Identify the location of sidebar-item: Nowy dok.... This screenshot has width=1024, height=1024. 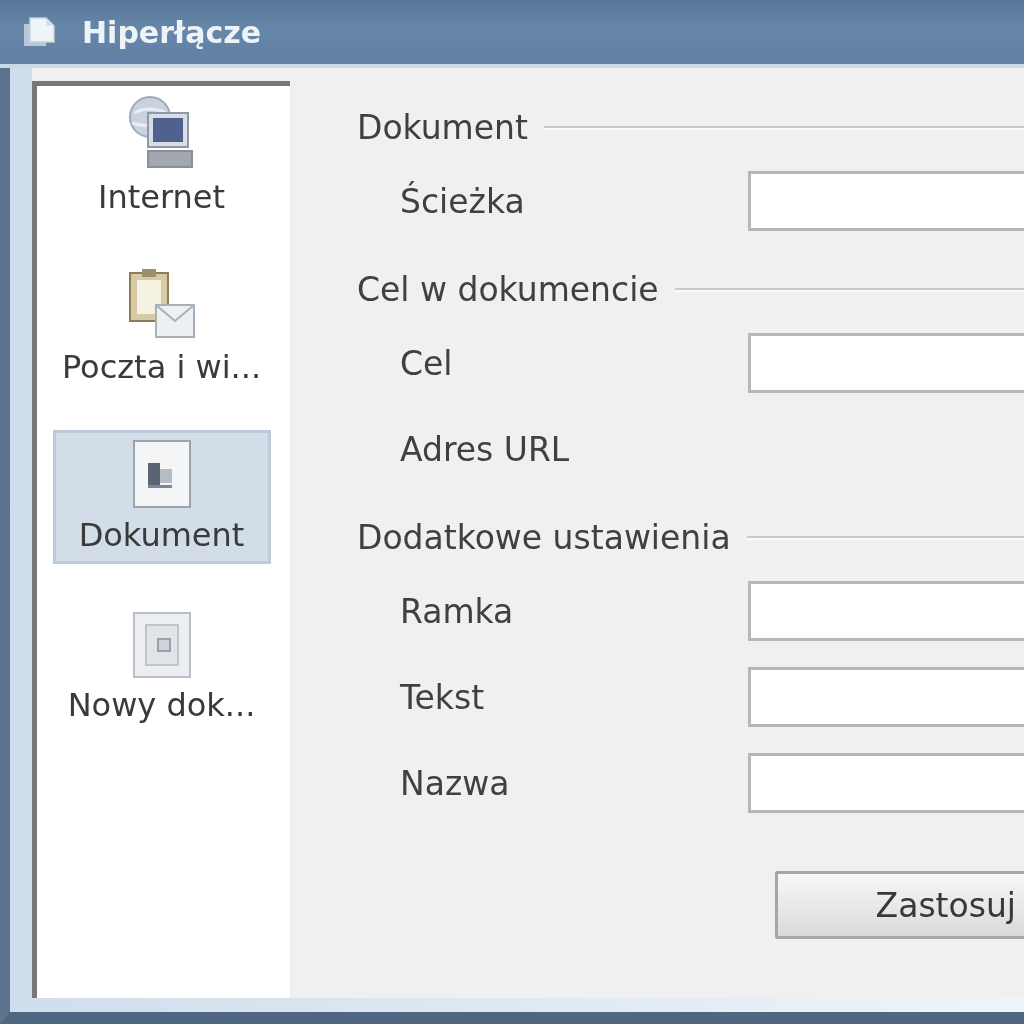
(161, 669).